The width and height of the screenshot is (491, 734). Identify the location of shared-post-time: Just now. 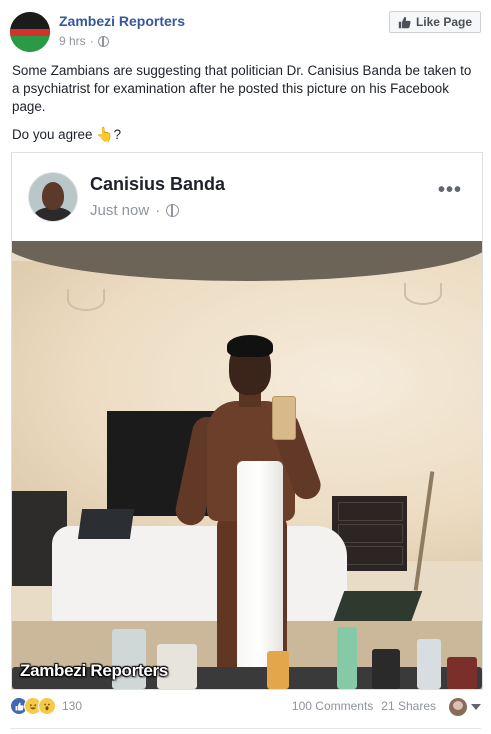
(120, 210).